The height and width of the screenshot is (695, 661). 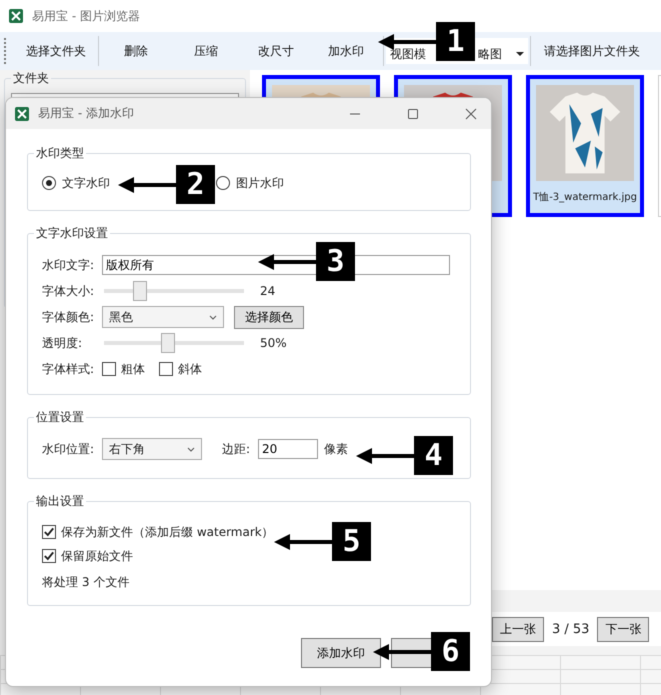 What do you see at coordinates (346, 51) in the screenshot?
I see `toolbar-button: 加水印` at bounding box center [346, 51].